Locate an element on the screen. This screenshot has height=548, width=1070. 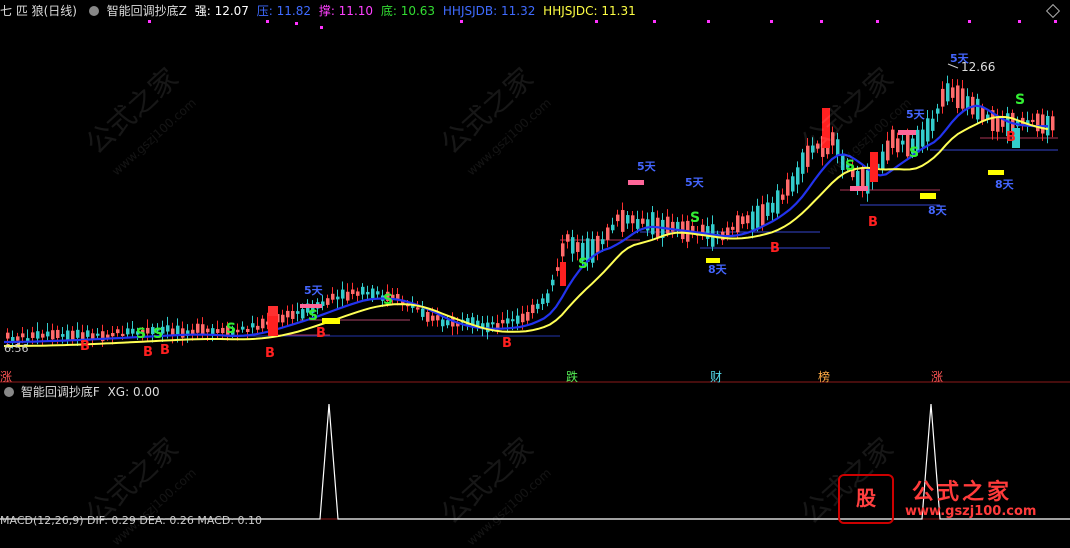
sub-indicator-header: 智能回调抄底F XG: 0.00 is located at coordinates (80, 392).